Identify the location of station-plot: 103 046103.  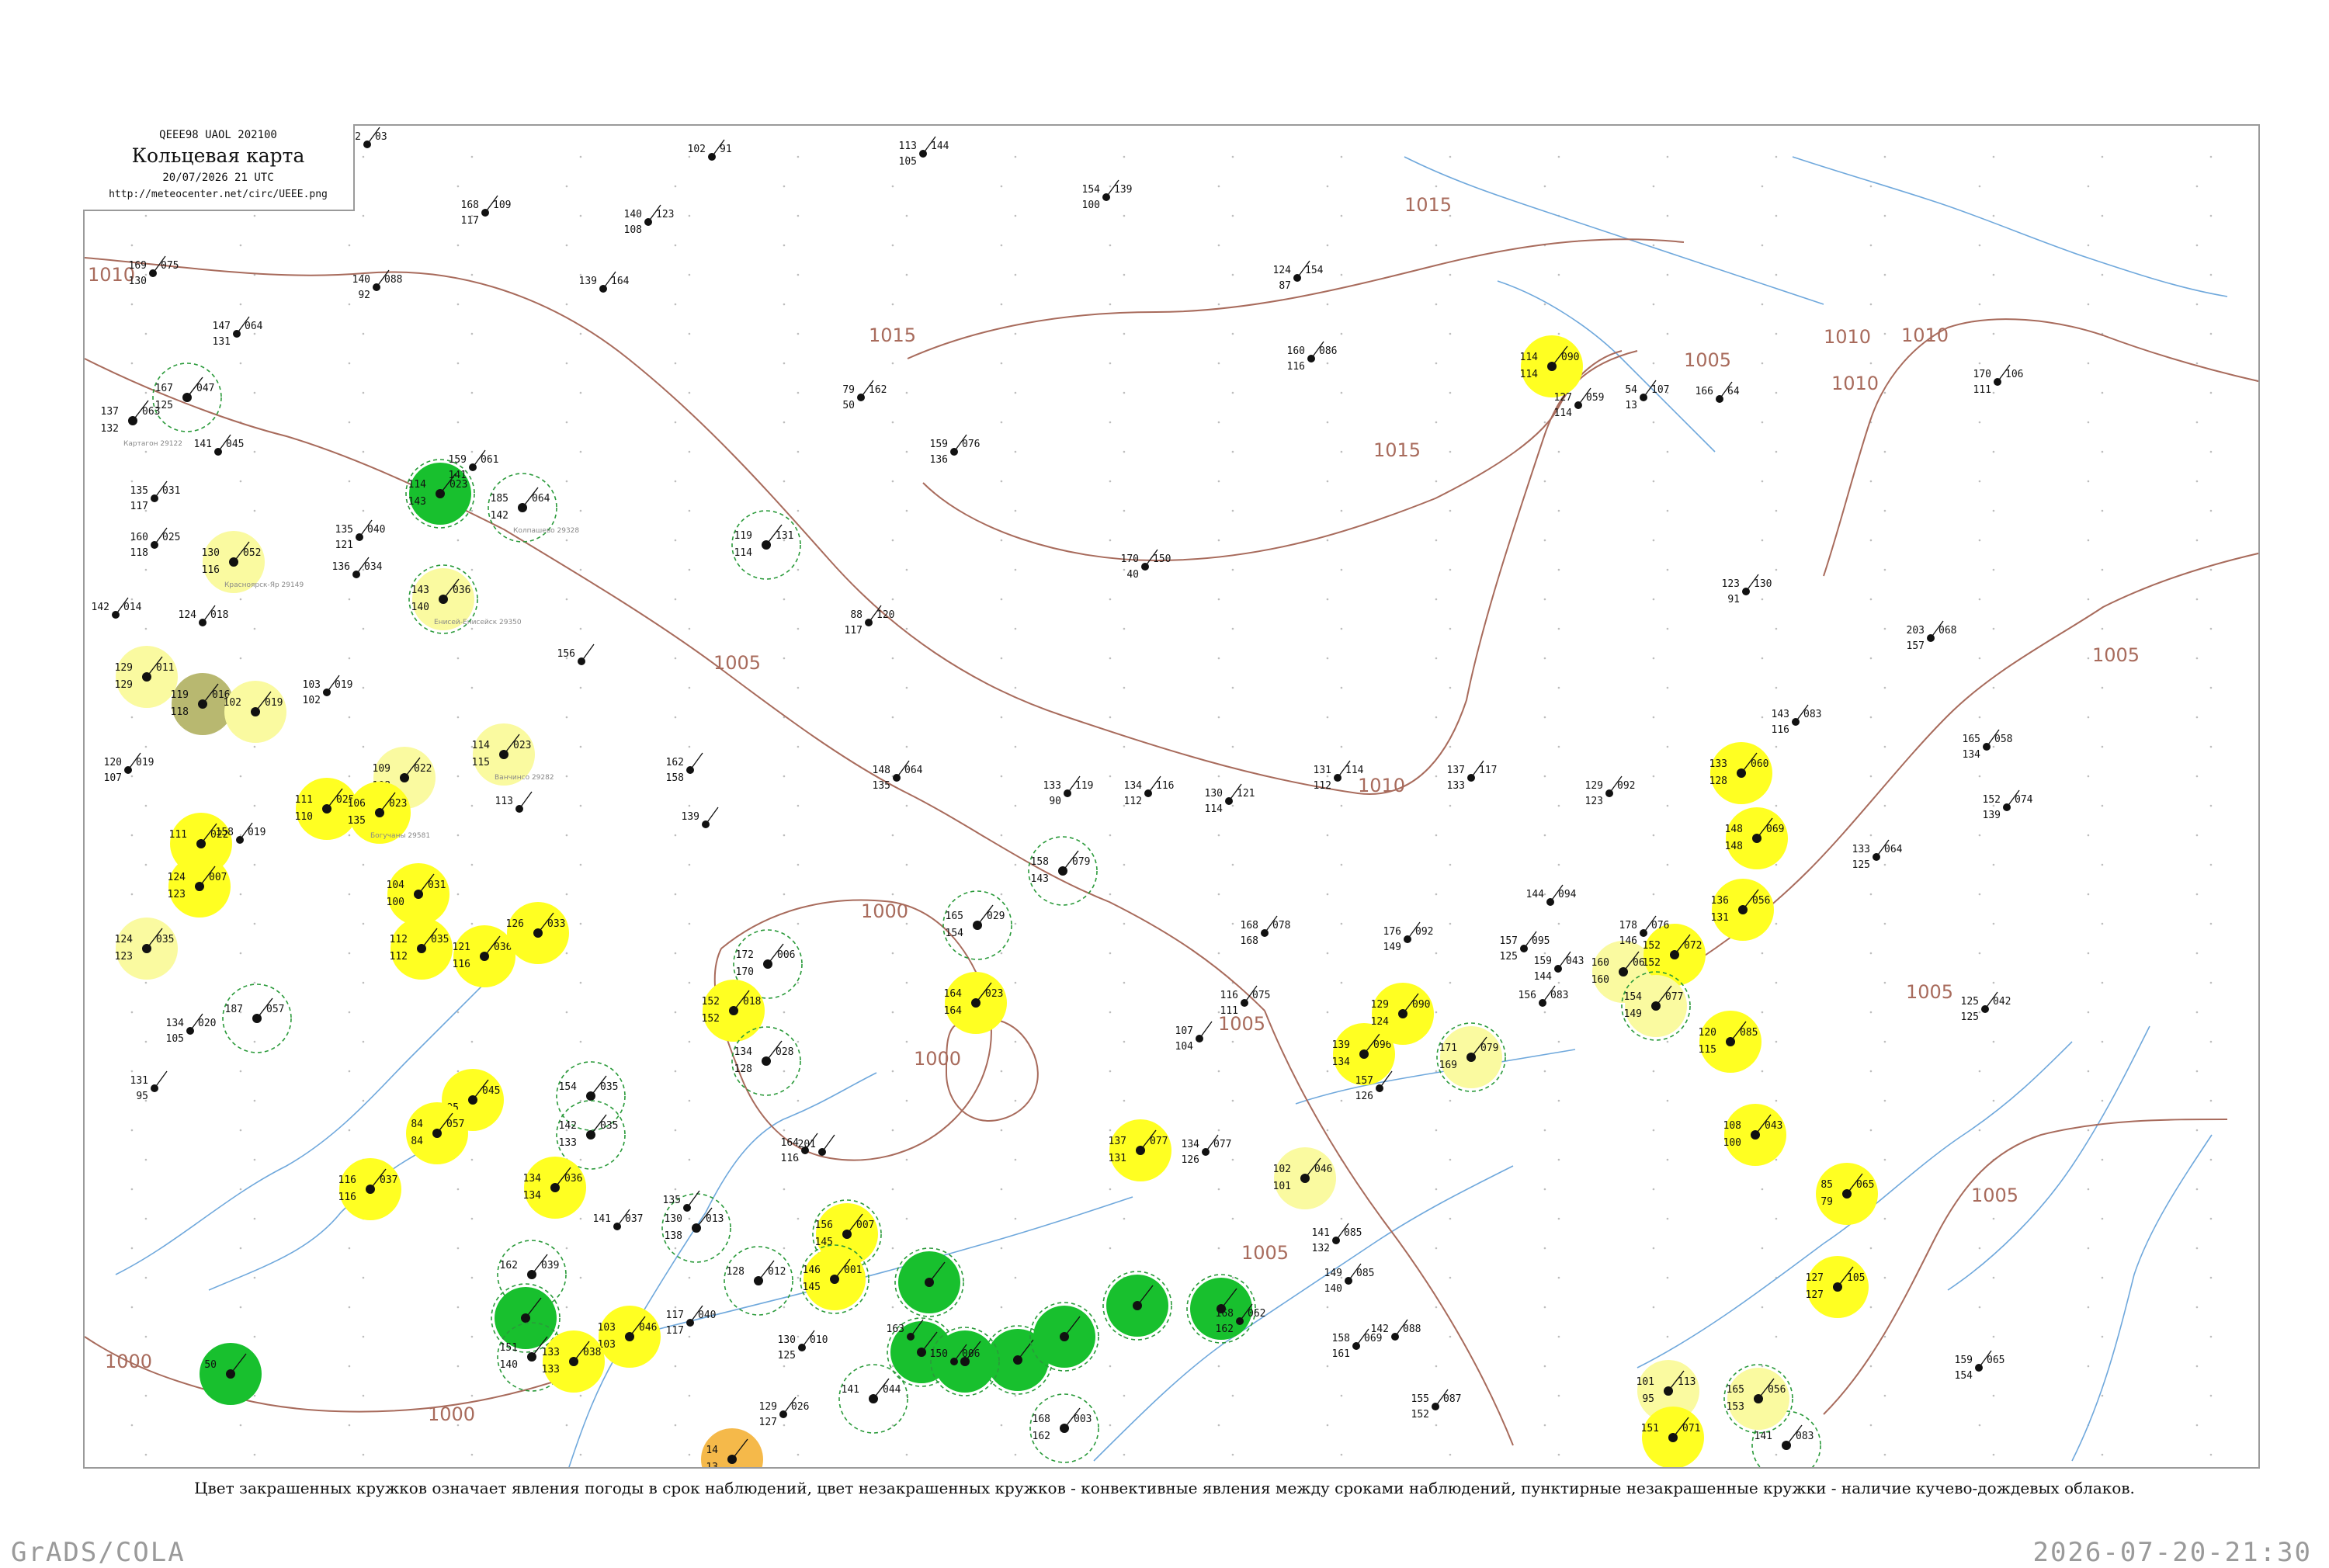
(629, 1337).